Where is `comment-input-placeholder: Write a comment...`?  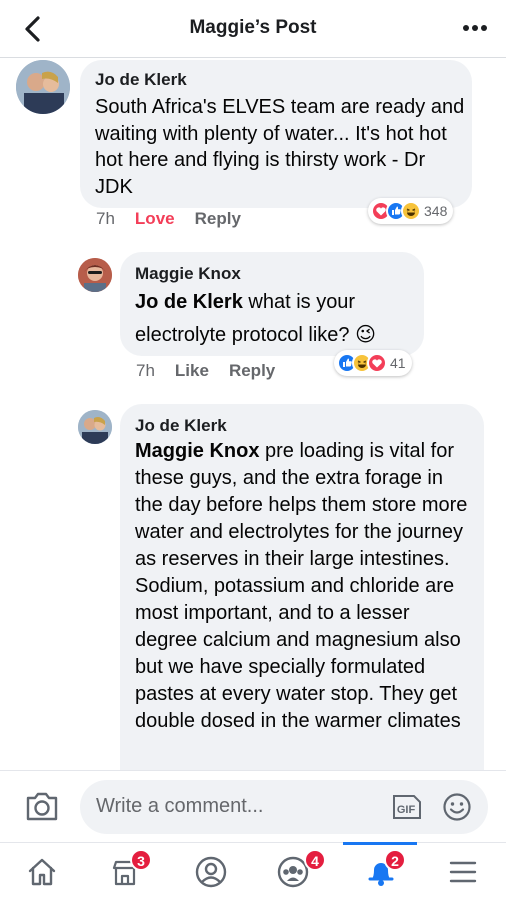 comment-input-placeholder: Write a comment... is located at coordinates (180, 806).